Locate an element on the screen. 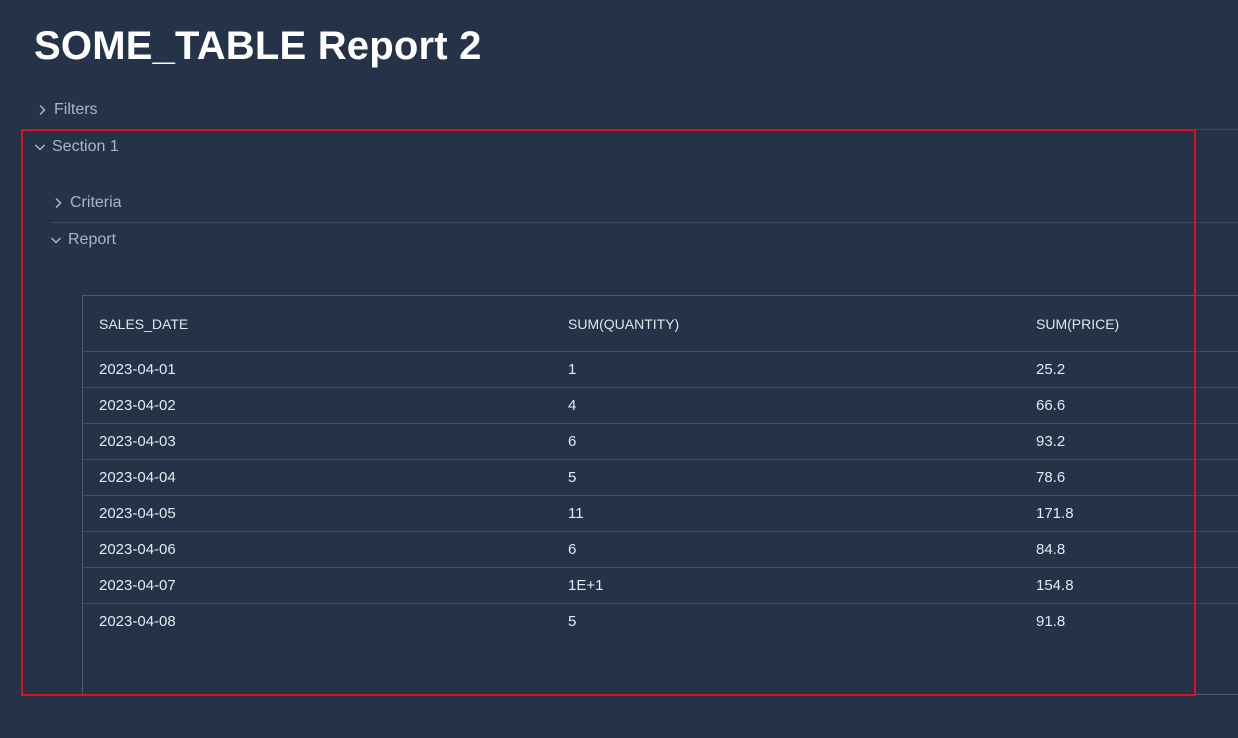  cell-sum-price: 84.8 is located at coordinates (1129, 549).